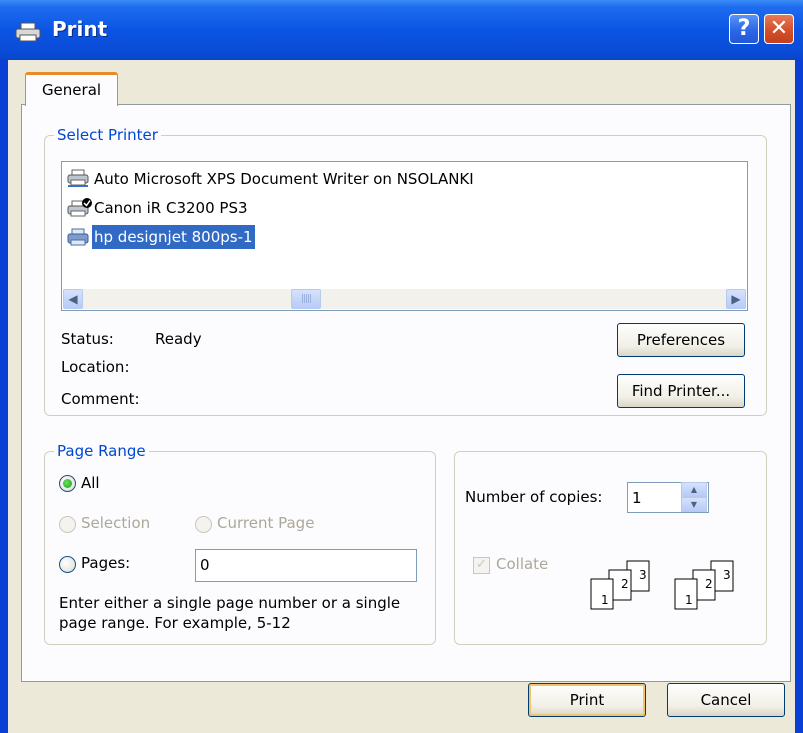 The height and width of the screenshot is (733, 803). I want to click on spin-down-icon: ▼, so click(694, 504).